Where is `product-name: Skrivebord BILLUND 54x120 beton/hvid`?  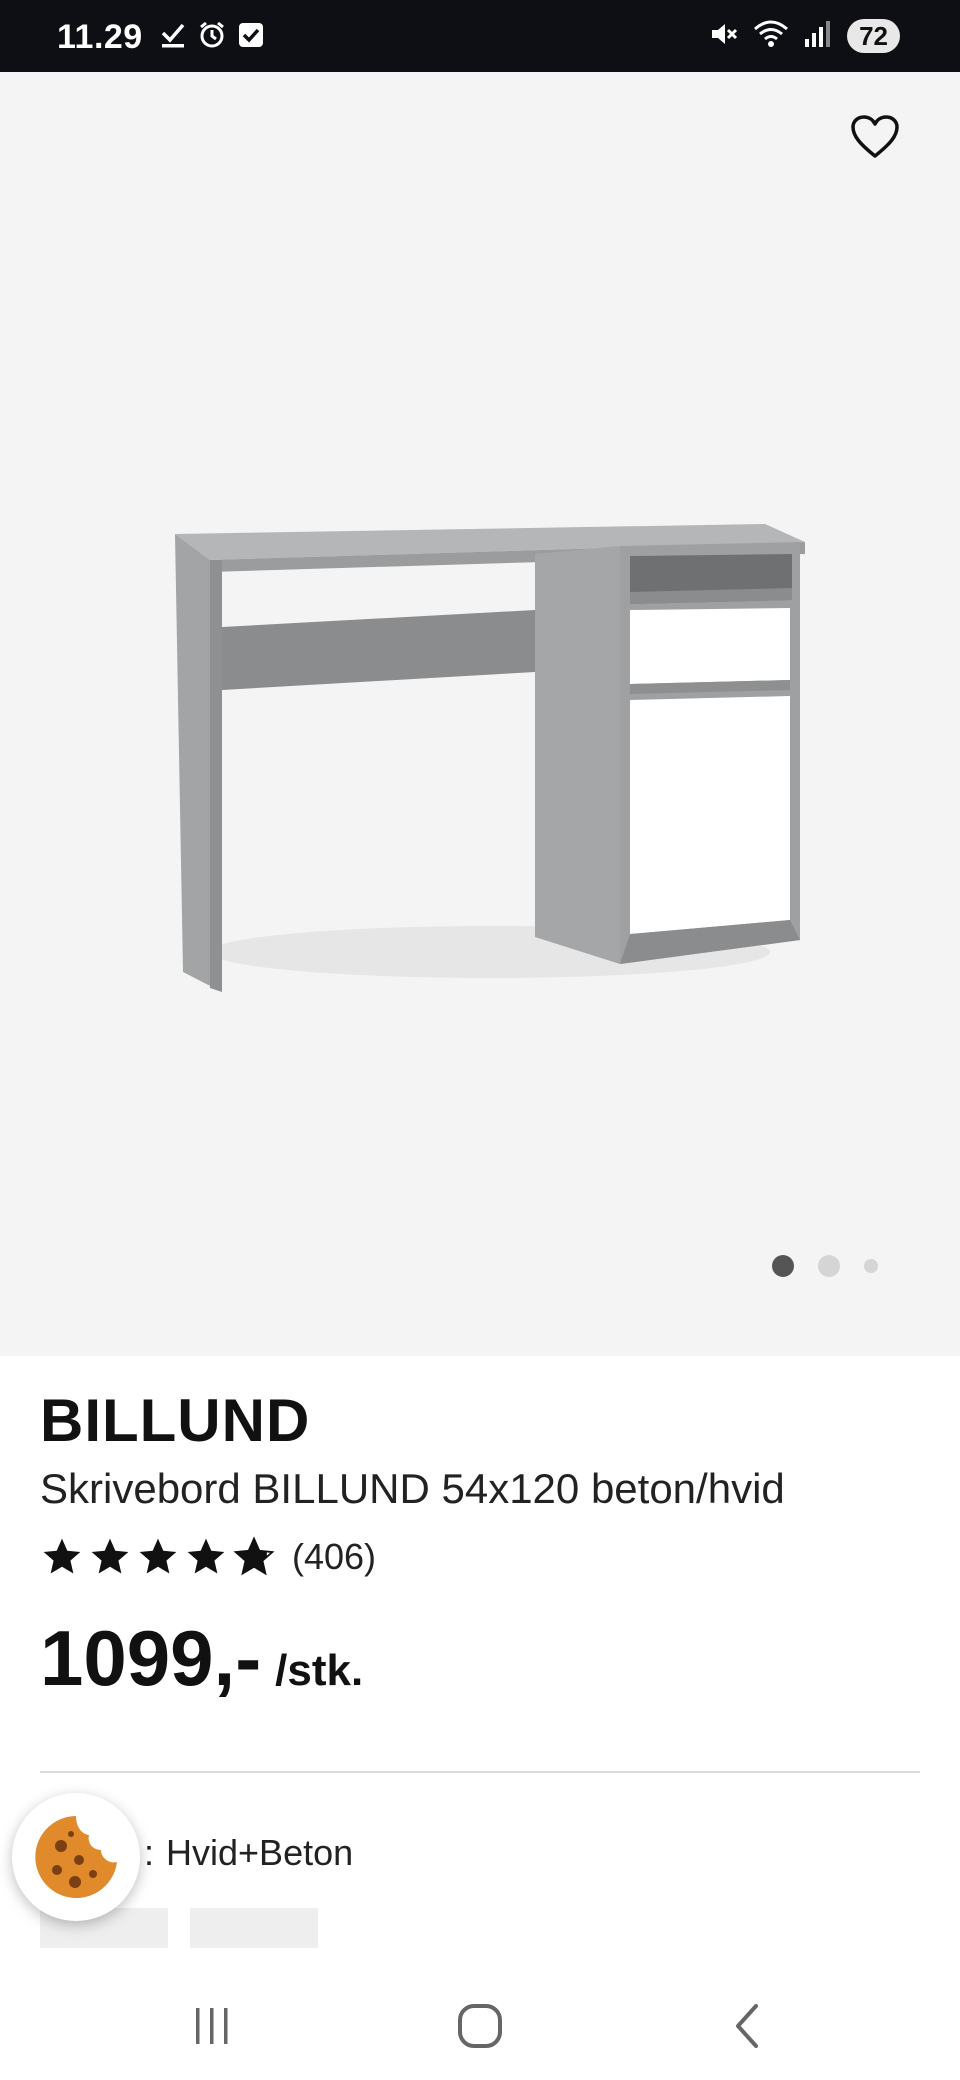 product-name: Skrivebord BILLUND 54x120 beton/hvid is located at coordinates (412, 1488).